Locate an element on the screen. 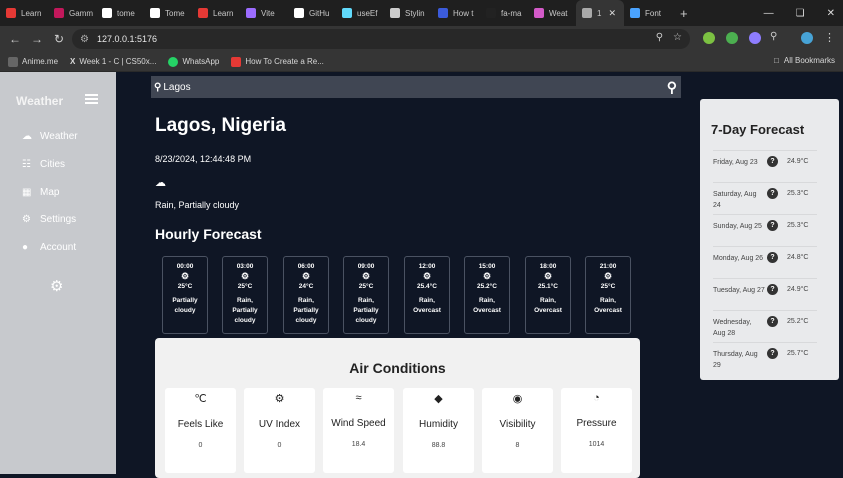 Image resolution: width=843 pixels, height=478 pixels. hourly-desc: cloudy is located at coordinates (185, 310).